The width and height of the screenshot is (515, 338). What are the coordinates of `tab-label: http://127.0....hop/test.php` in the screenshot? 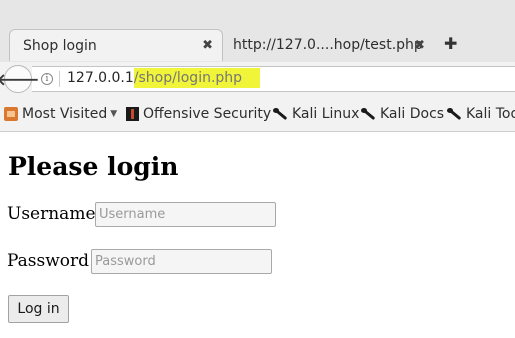 It's located at (328, 45).